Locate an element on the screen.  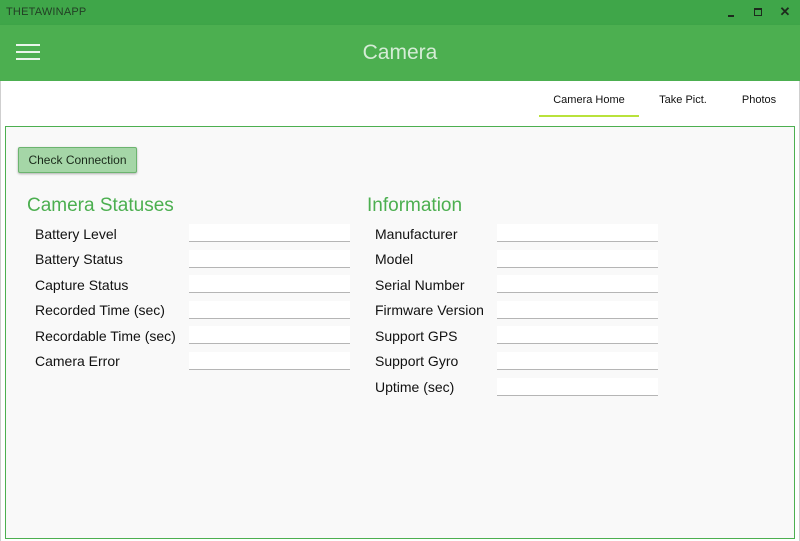
firmware-version-field is located at coordinates (577, 310).